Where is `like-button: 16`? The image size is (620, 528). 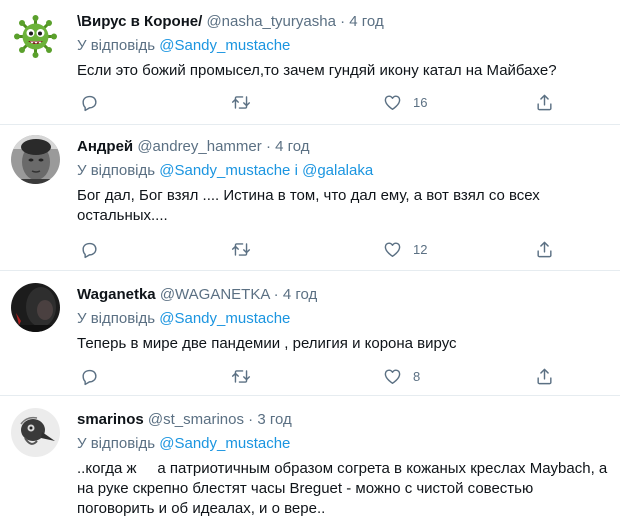
like-button: 16 is located at coordinates (405, 102).